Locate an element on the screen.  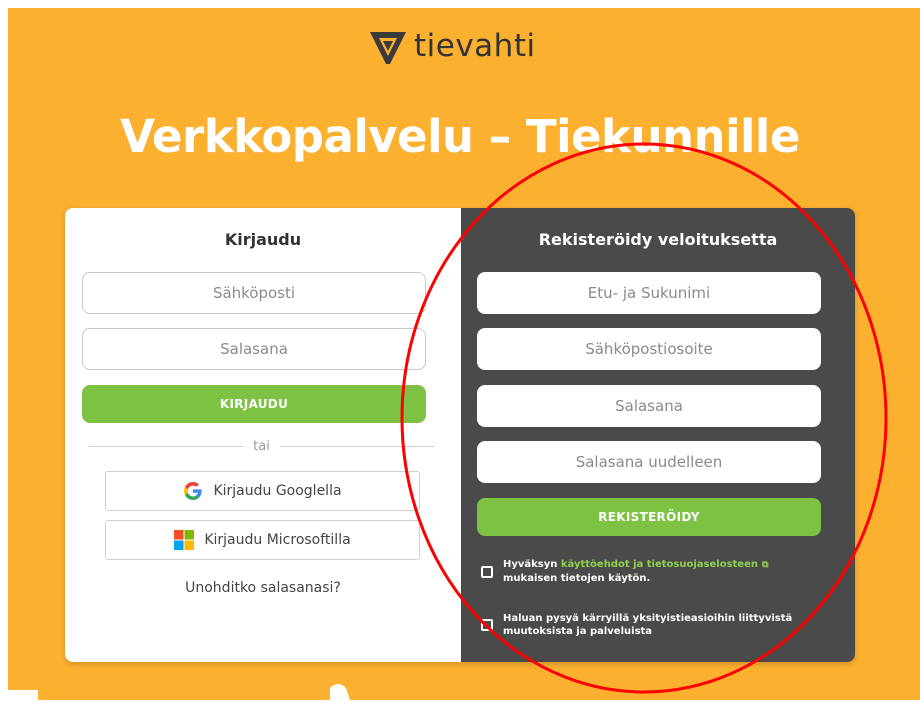
login-title: Kirjaudu is located at coordinates (263, 239).